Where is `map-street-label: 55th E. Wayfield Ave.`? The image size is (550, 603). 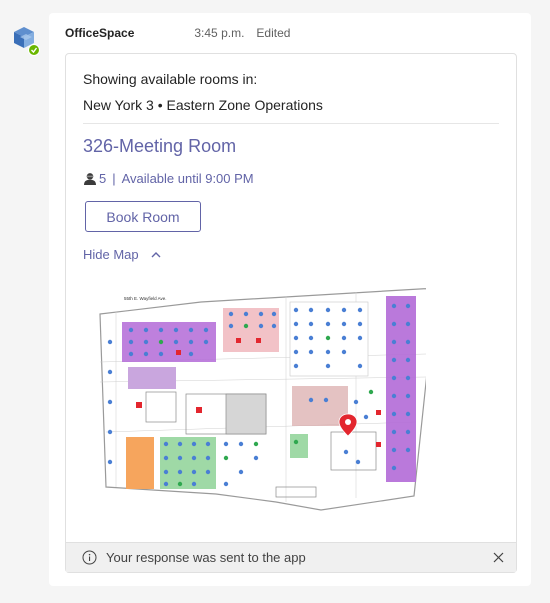 map-street-label: 55th E. Wayfield Ave. is located at coordinates (145, 298).